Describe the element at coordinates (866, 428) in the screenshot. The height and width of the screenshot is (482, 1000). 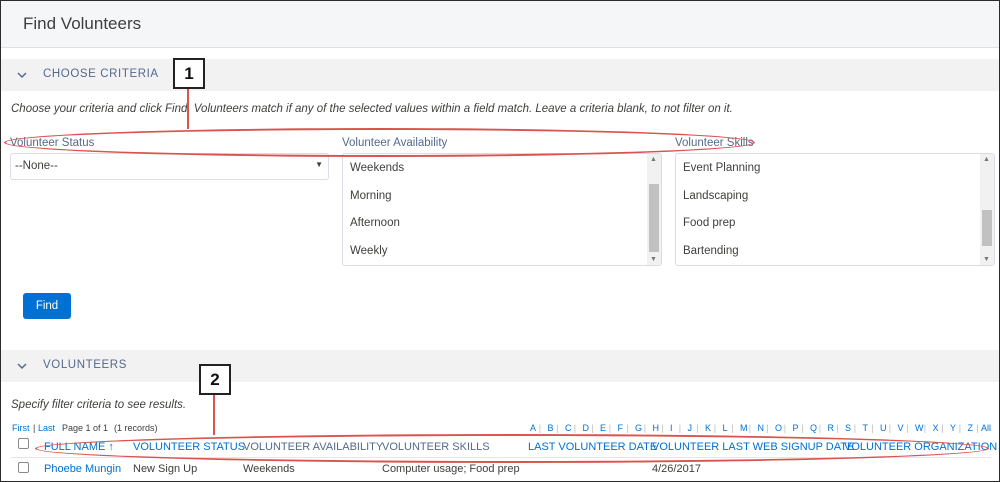
I see `alphabet-filter-t: T` at that location.